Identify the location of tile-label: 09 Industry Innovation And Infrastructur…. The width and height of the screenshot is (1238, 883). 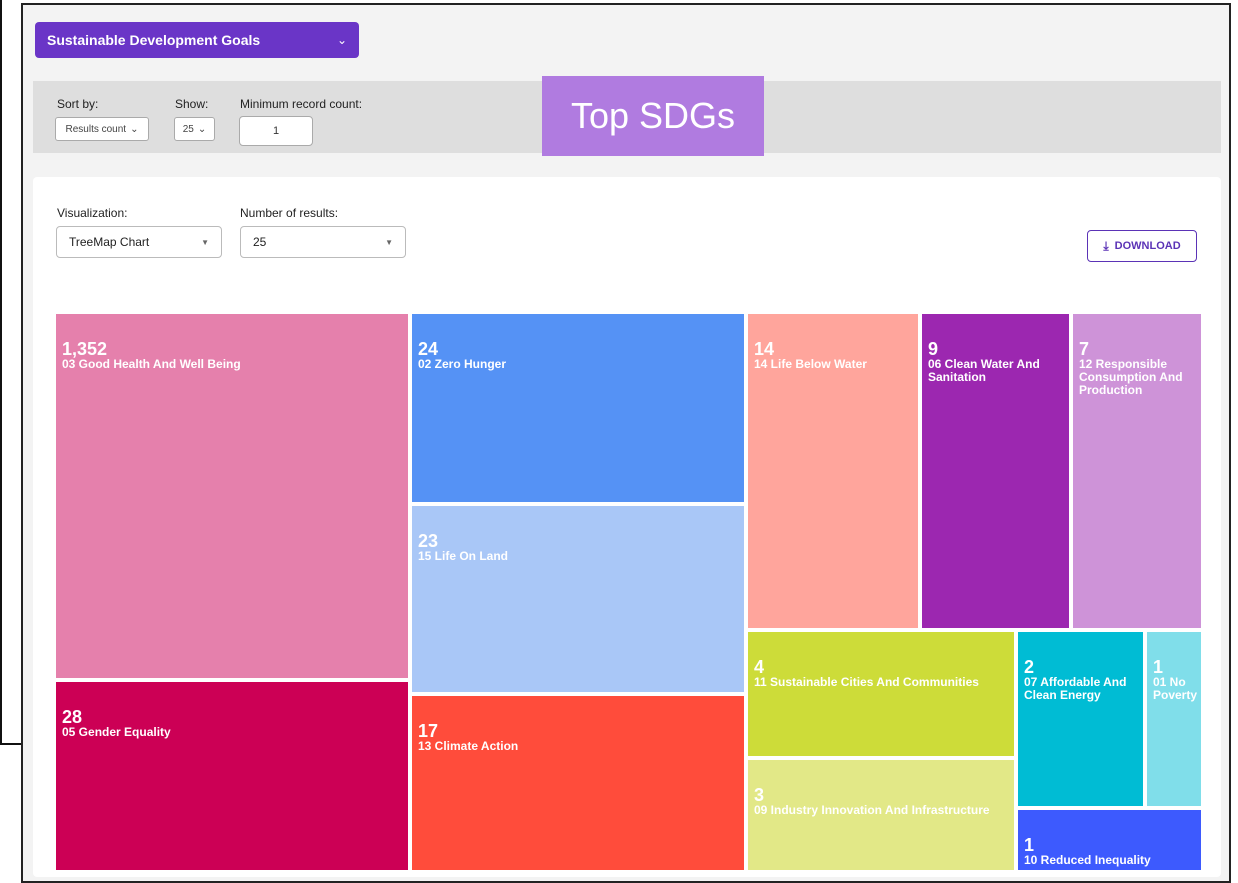
(872, 810).